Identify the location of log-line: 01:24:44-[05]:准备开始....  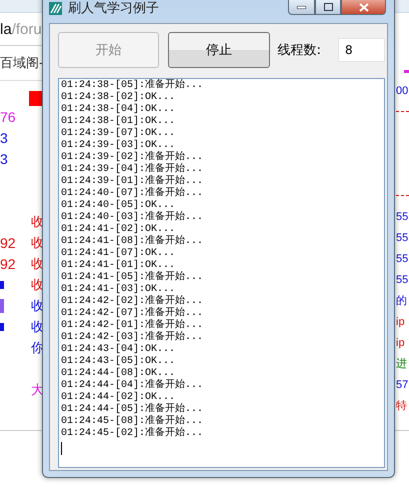
(132, 409).